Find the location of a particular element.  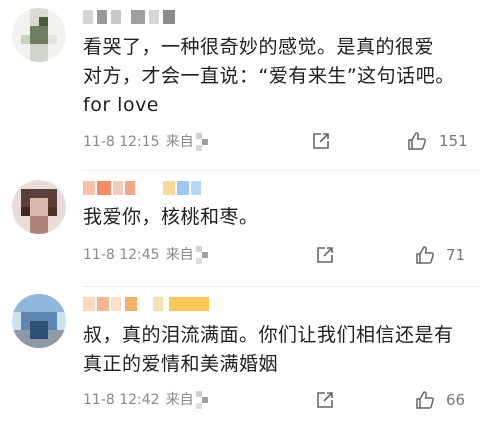

comment-text-line: 叔，真的泪流满面。你们让我们相信还是有 is located at coordinates (268, 335).